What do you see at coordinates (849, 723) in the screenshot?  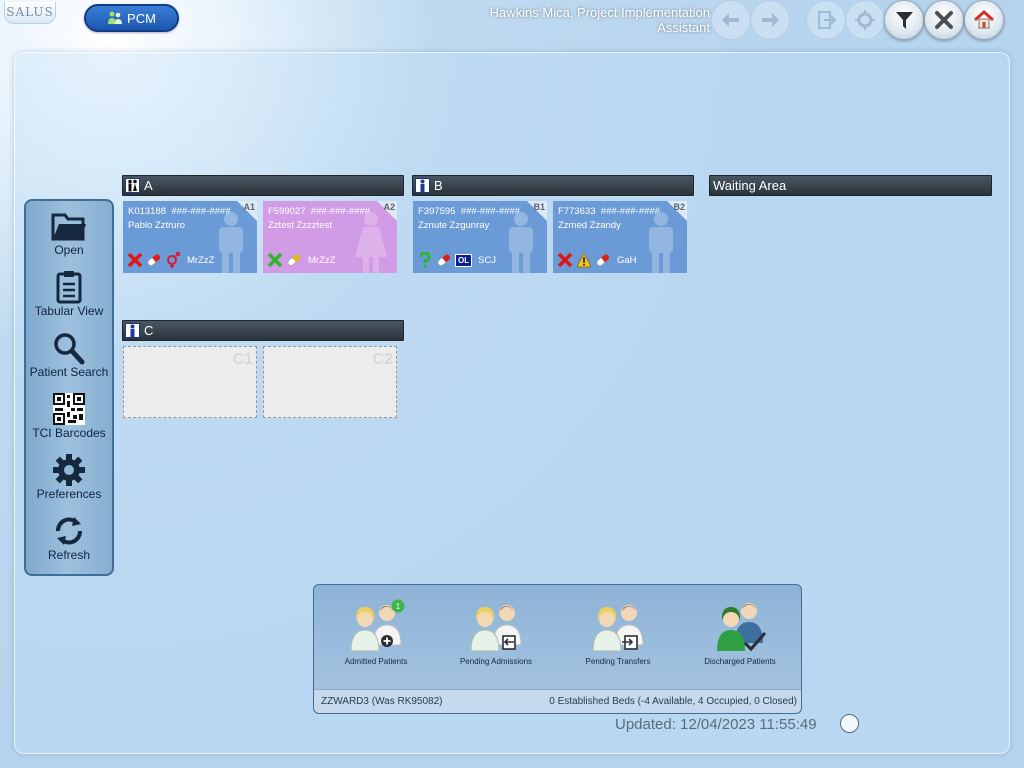 I see `loading-indicator-icon` at bounding box center [849, 723].